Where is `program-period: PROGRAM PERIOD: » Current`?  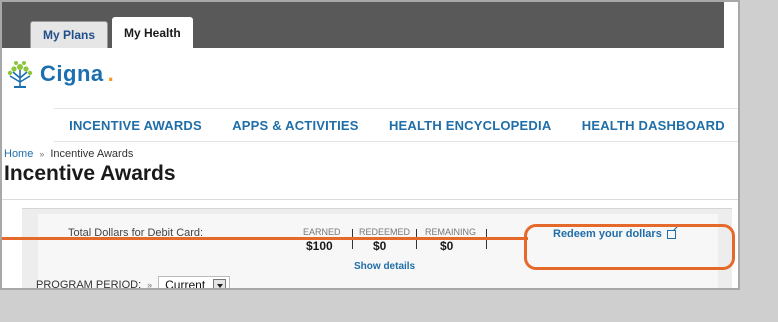 program-period: PROGRAM PERIOD: » Current is located at coordinates (133, 283).